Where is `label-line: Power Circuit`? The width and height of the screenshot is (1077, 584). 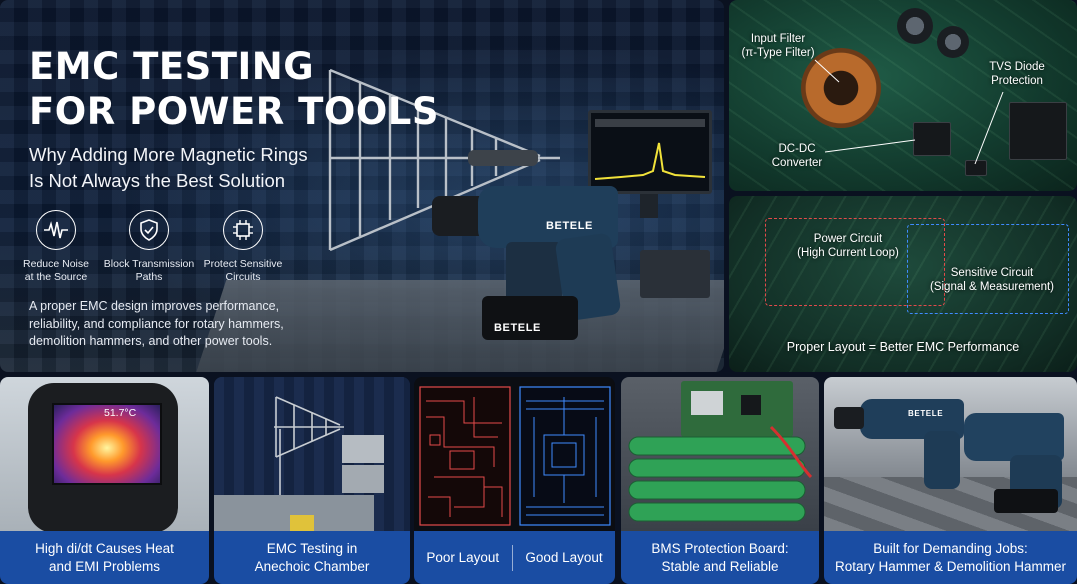 label-line: Power Circuit is located at coordinates (848, 239).